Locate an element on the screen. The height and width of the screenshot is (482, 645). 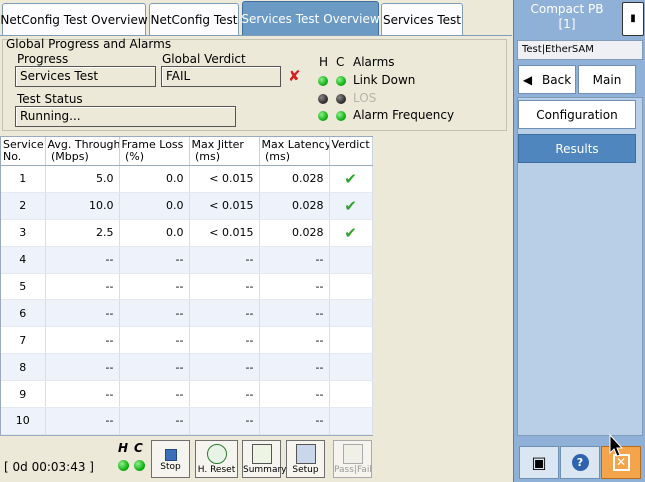
service-cell: 6 is located at coordinates (23, 313).